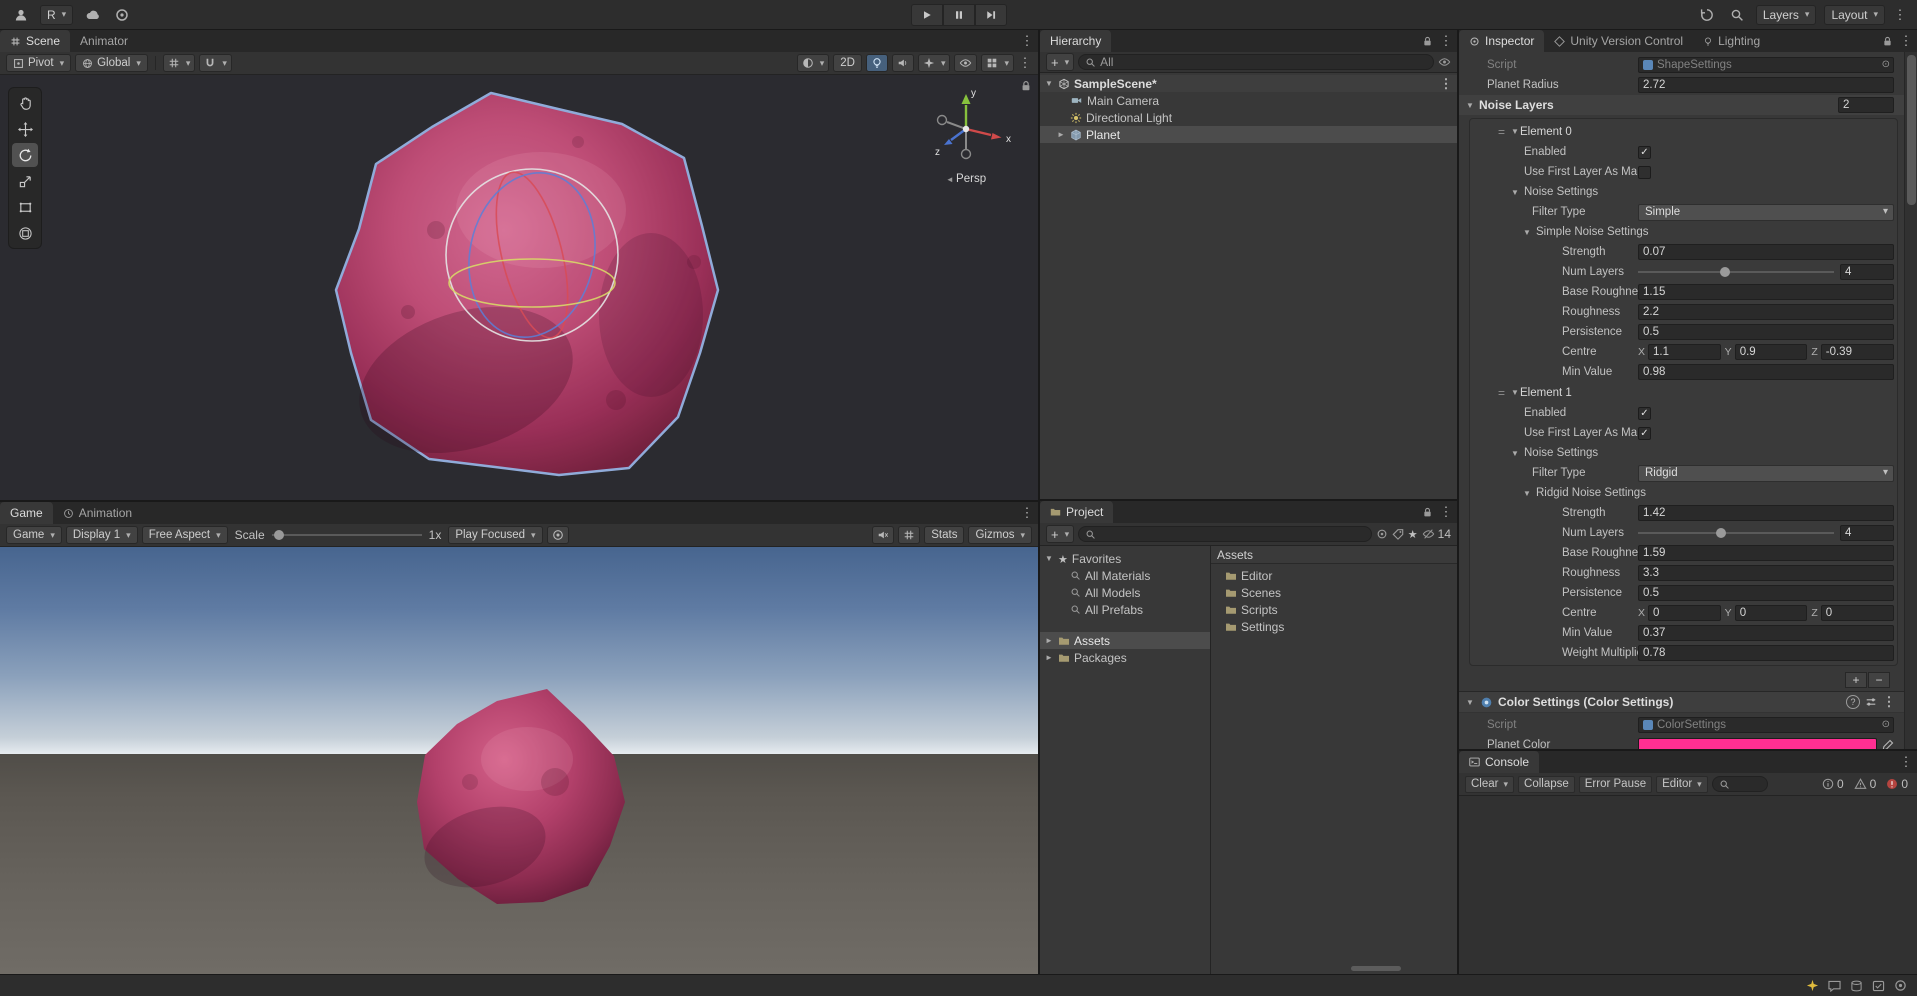 The image size is (1917, 996). Describe the element at coordinates (1911, 130) in the screenshot. I see `scrollbar-thumb` at that location.